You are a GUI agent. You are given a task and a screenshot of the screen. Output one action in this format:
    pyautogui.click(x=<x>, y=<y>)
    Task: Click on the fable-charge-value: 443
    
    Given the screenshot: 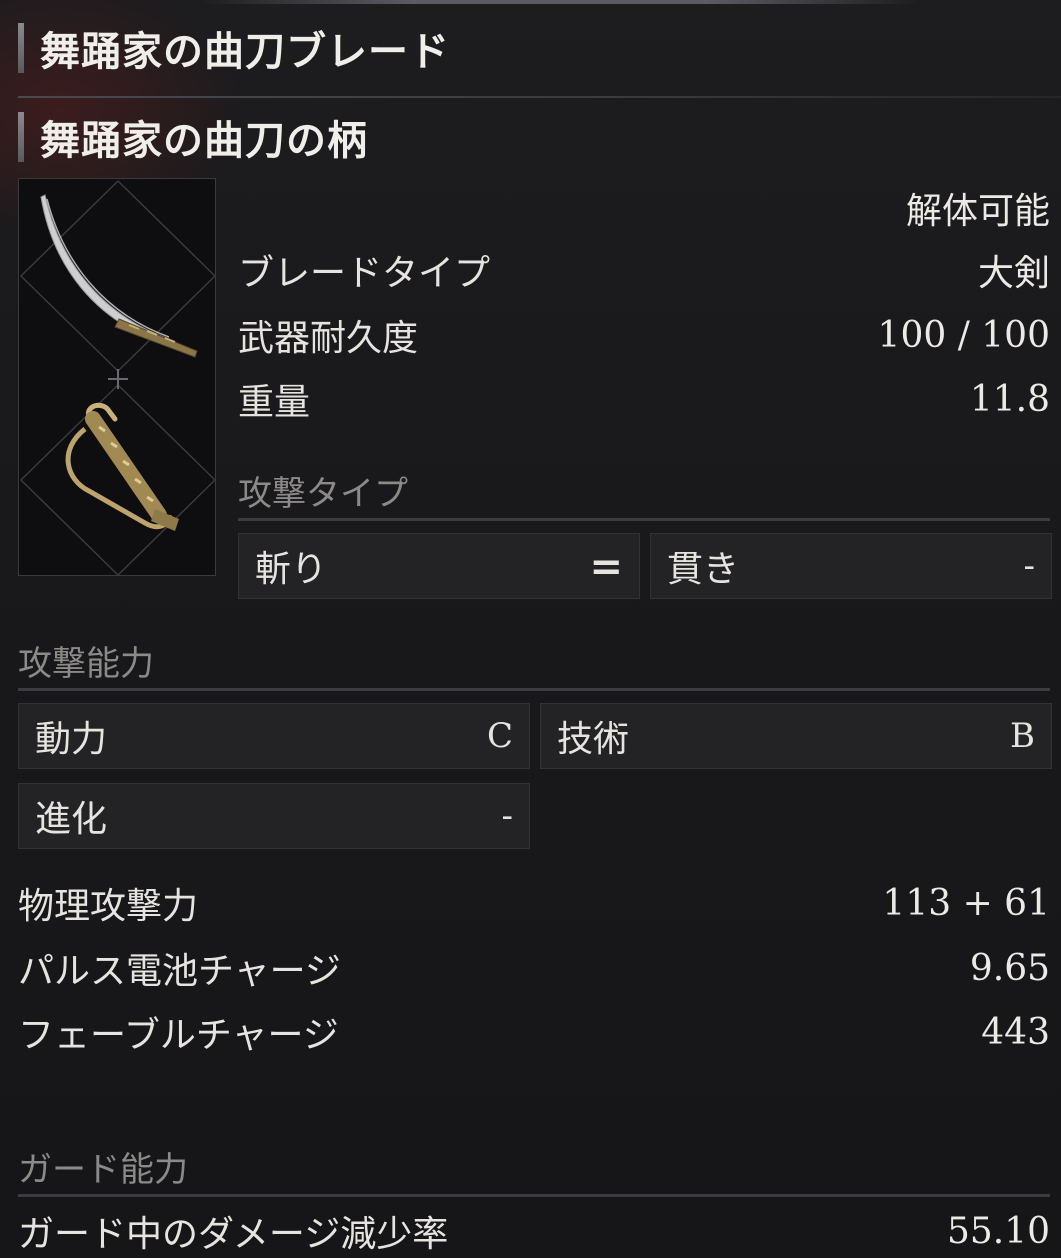 What is the action you would take?
    pyautogui.click(x=1015, y=1032)
    